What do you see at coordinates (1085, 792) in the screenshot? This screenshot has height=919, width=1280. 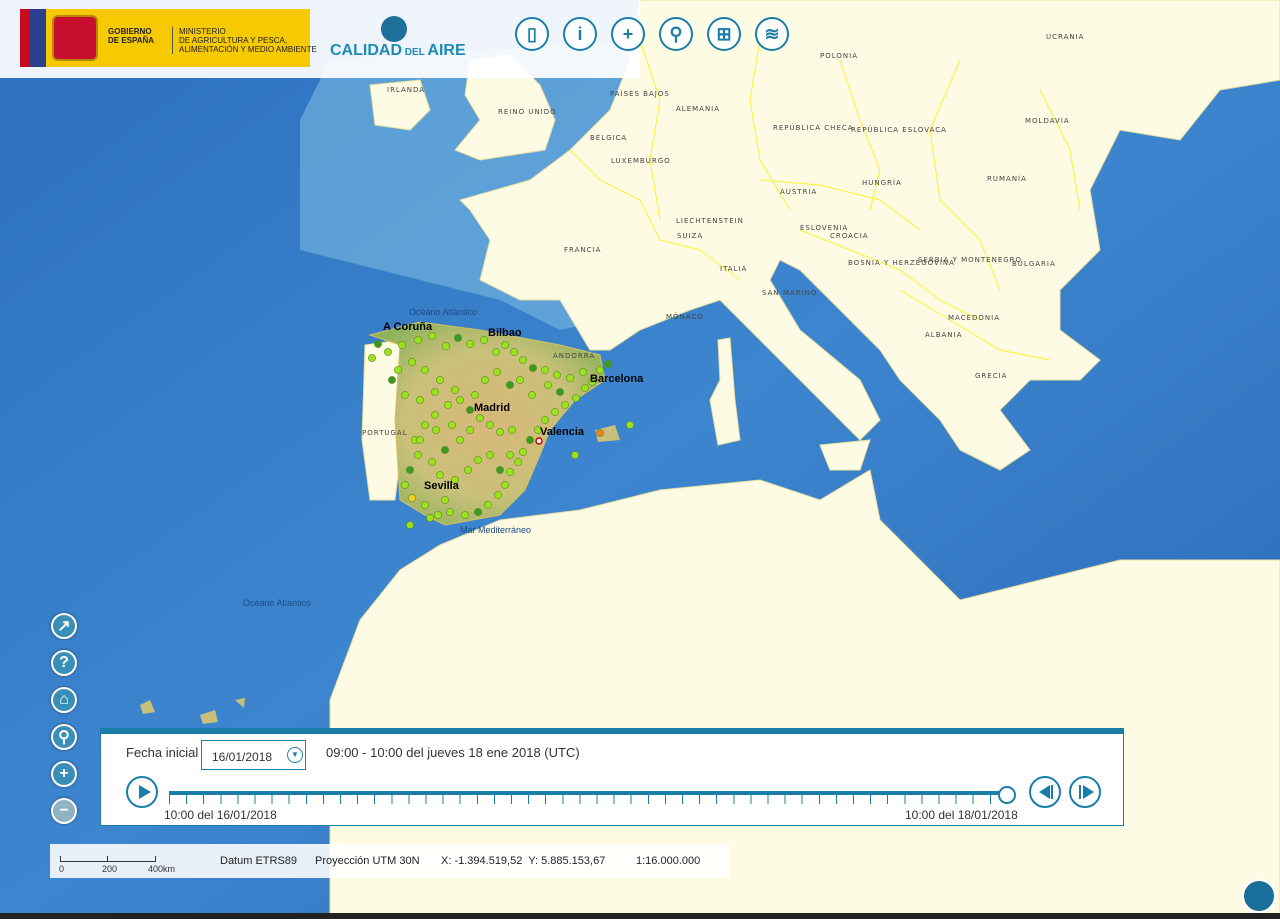 I see `step-forward-button` at bounding box center [1085, 792].